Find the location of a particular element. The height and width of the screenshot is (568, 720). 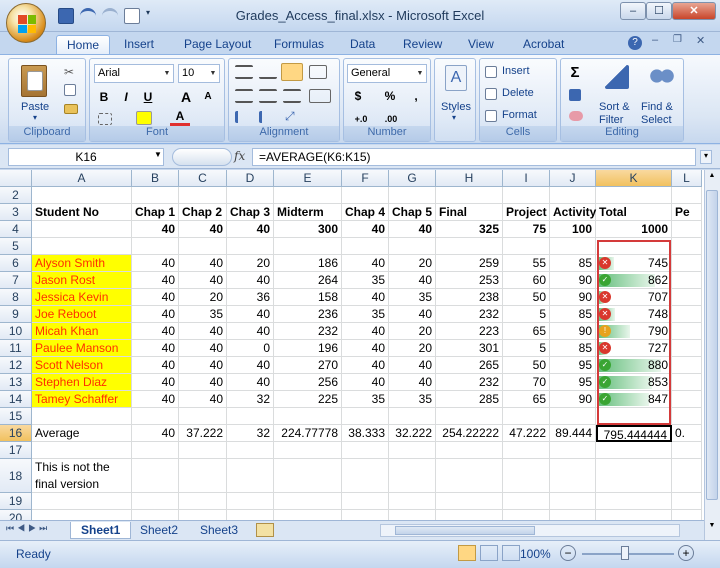

row-header: 20 is located at coordinates (16, 515).